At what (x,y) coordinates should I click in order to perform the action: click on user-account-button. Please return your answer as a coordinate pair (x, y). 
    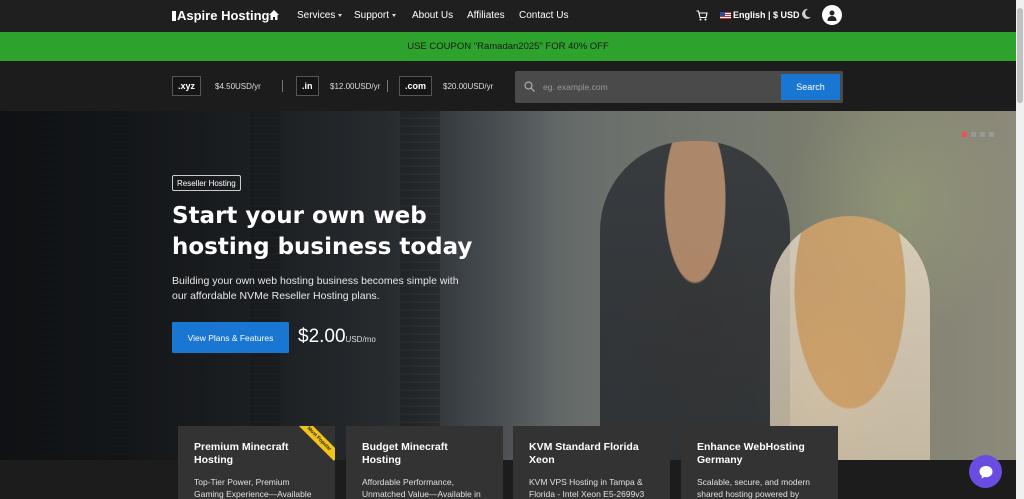
    Looking at the image, I should click on (832, 15).